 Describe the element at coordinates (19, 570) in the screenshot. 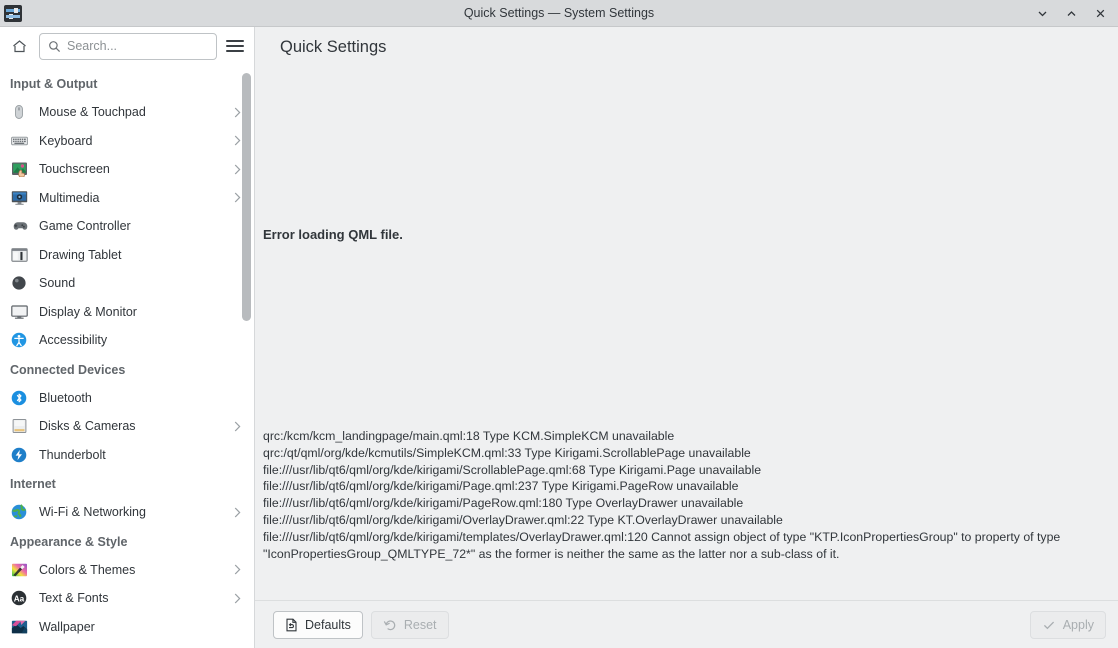

I see `colors-icon` at that location.